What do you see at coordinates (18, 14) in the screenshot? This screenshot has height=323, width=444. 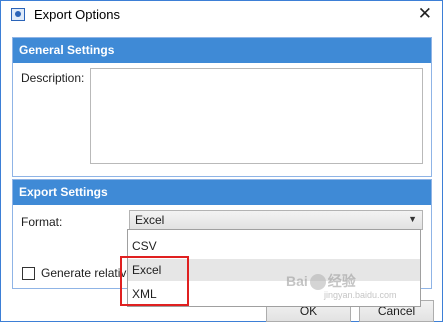 I see `export-window-icon` at bounding box center [18, 14].